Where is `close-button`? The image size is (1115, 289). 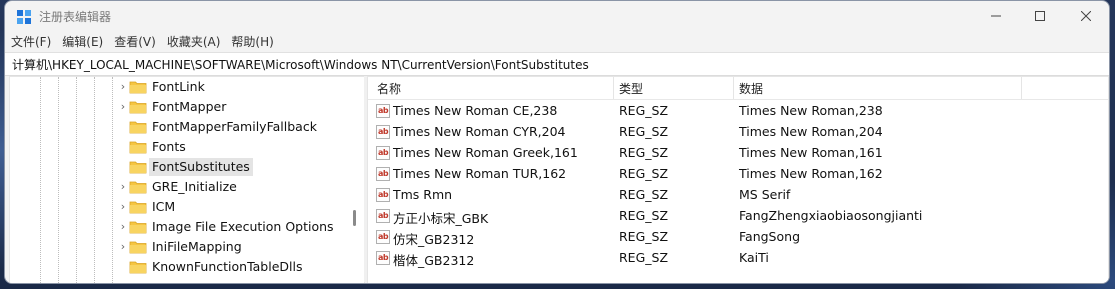 close-button is located at coordinates (1086, 16).